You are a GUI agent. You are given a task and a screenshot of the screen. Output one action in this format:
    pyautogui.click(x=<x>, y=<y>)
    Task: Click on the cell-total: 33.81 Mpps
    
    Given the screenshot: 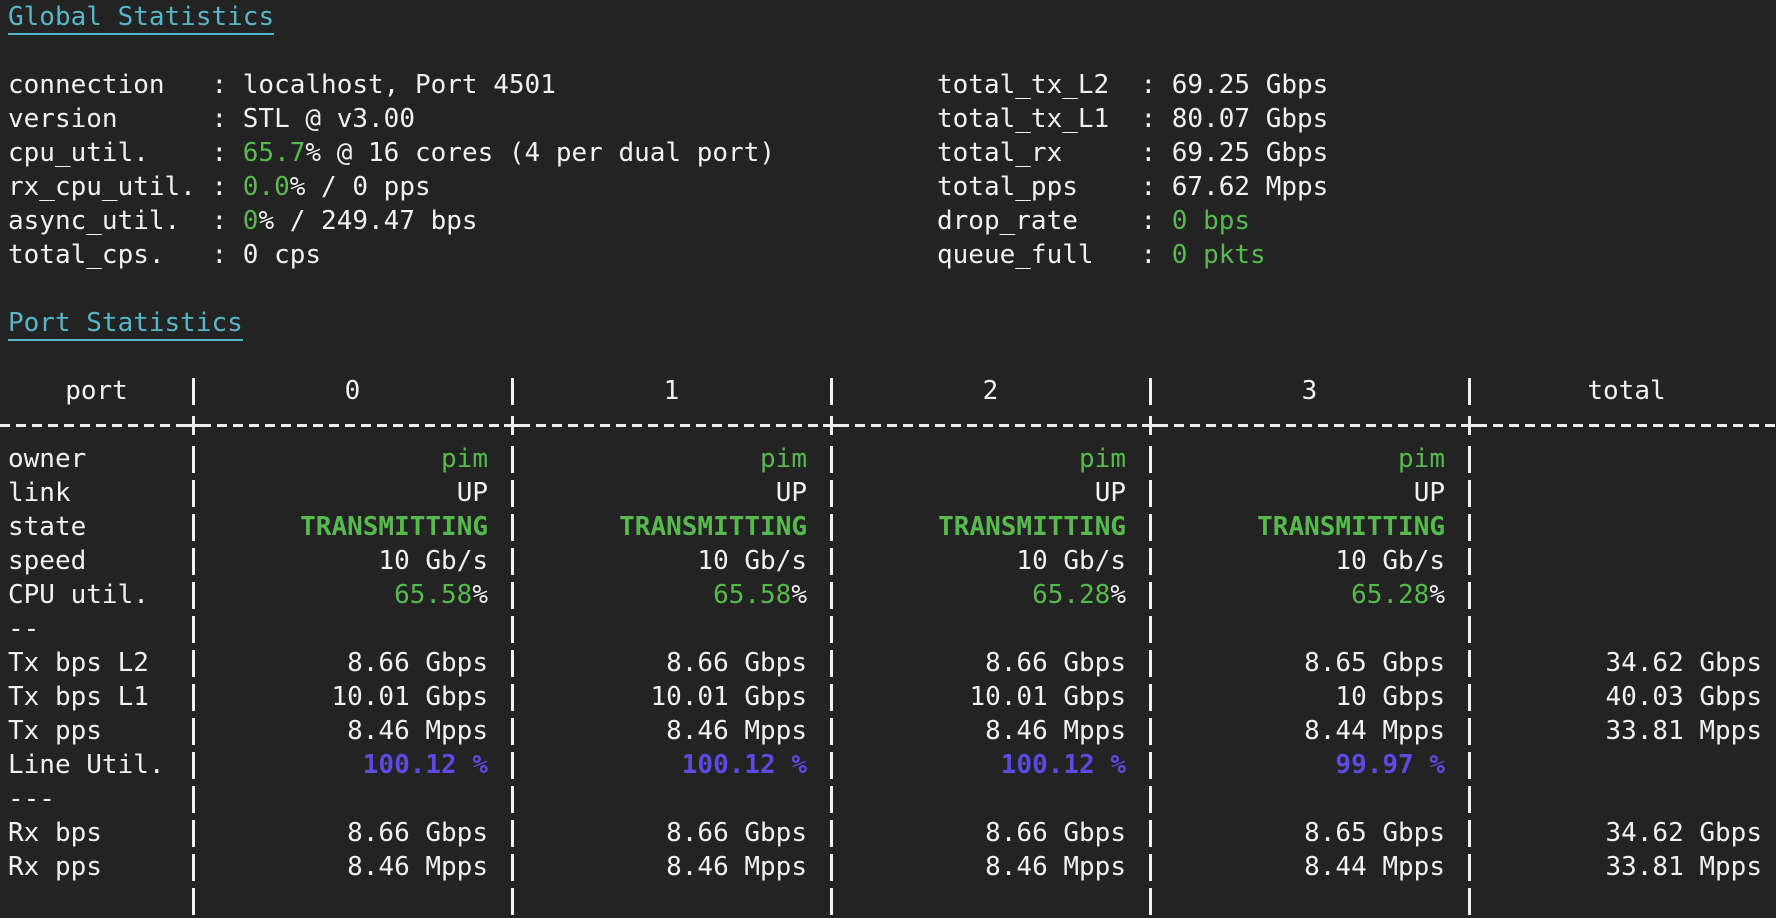 What is the action you would take?
    pyautogui.click(x=1683, y=731)
    